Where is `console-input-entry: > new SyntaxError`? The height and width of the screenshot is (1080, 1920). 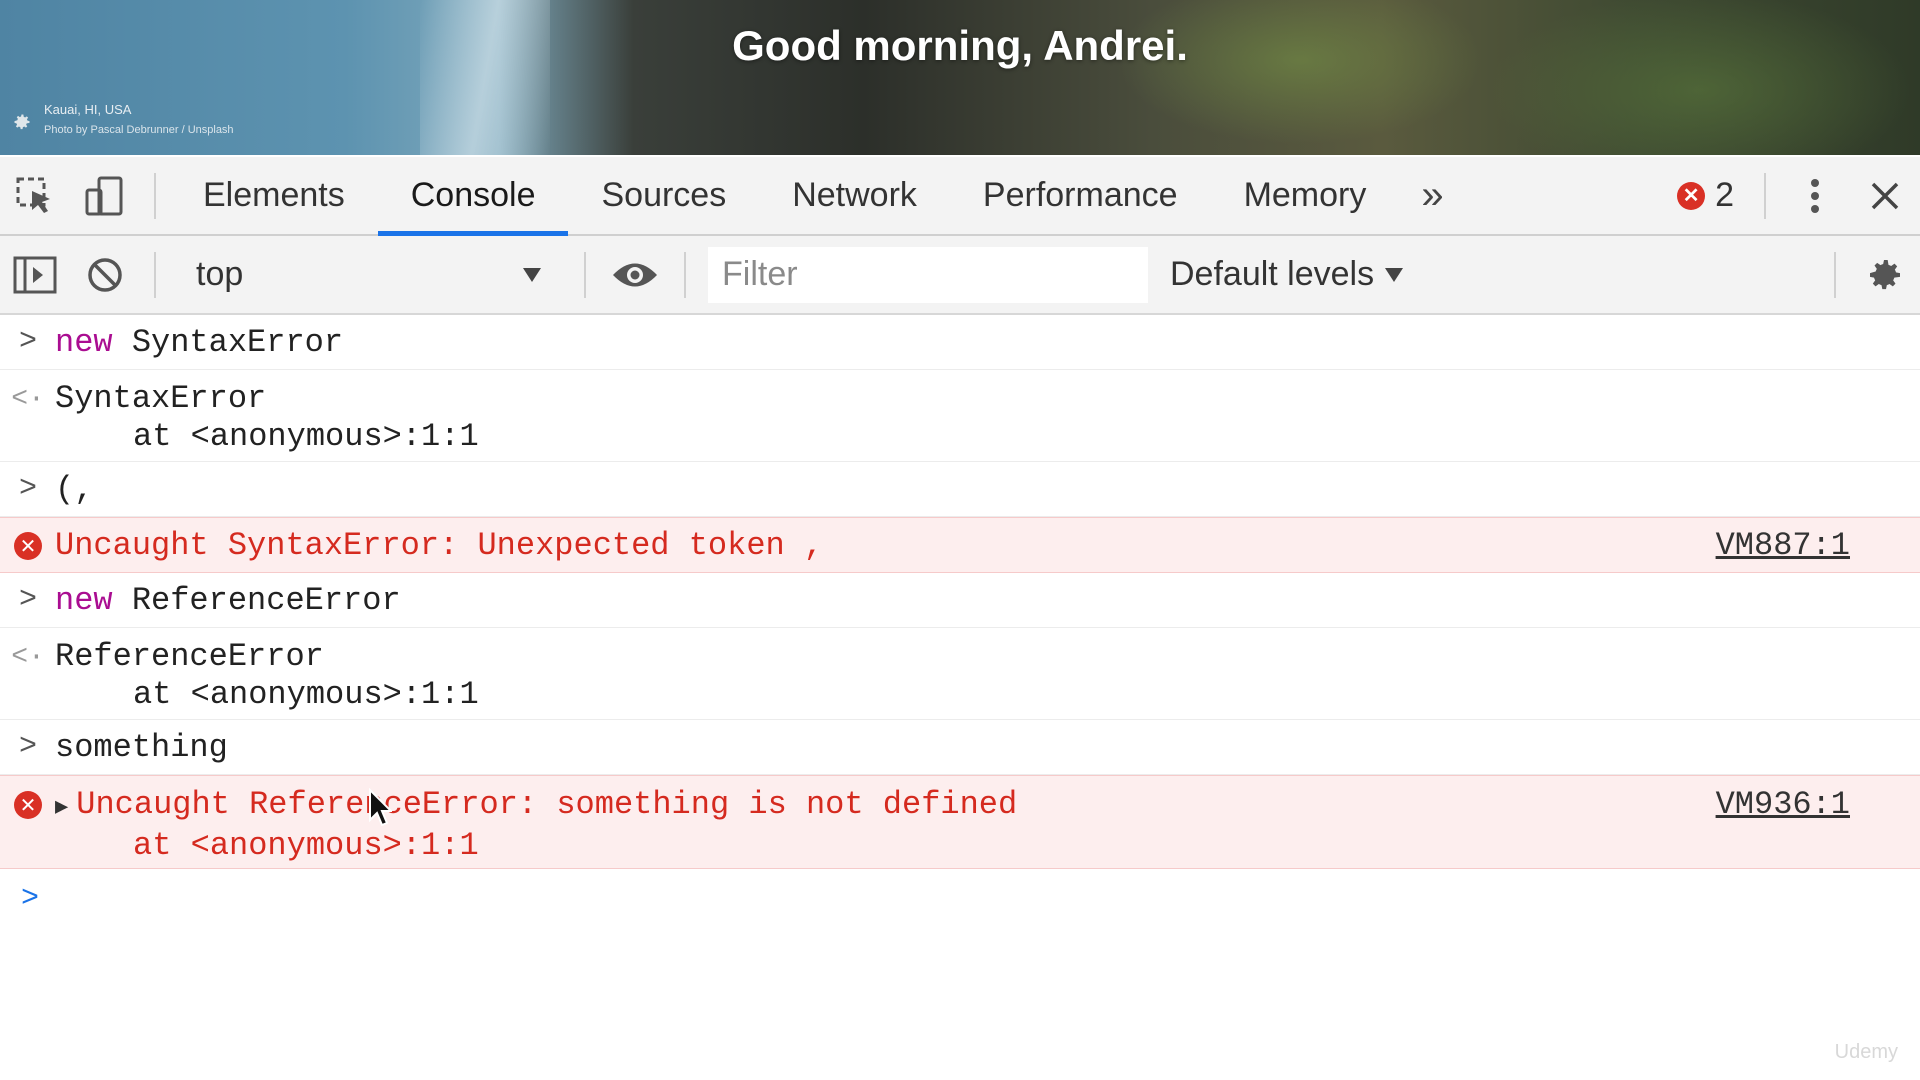 console-input-entry: > new SyntaxError is located at coordinates (960, 342).